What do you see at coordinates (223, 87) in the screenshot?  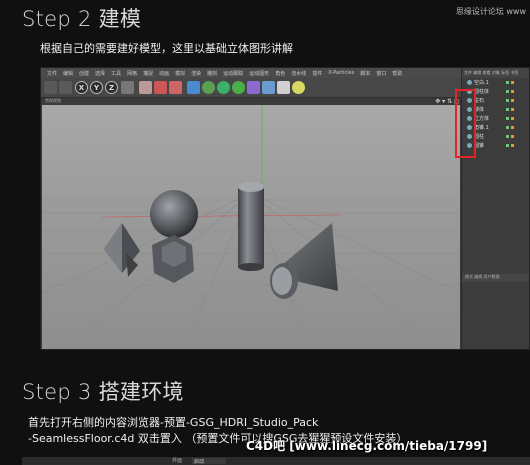 I see `subdivision-icon` at bounding box center [223, 87].